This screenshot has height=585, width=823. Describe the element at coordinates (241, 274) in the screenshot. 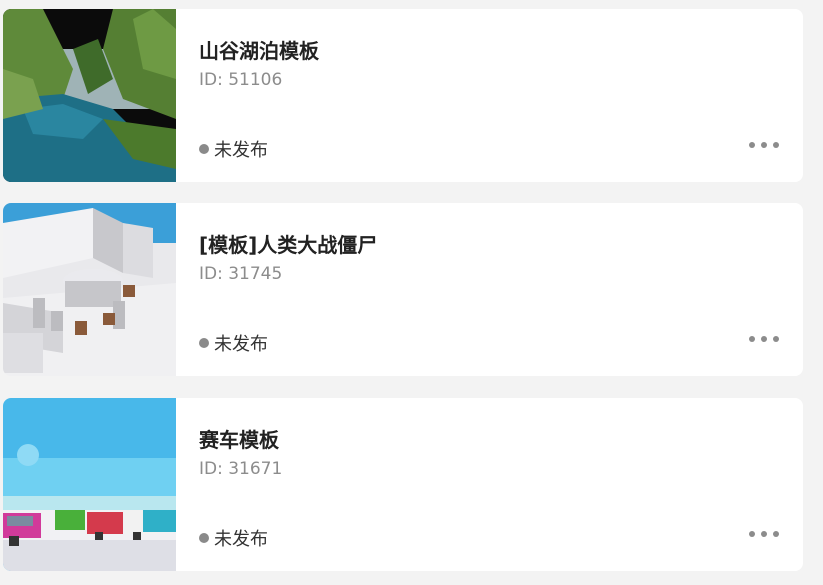

I see `template-id: ID: 31745` at that location.